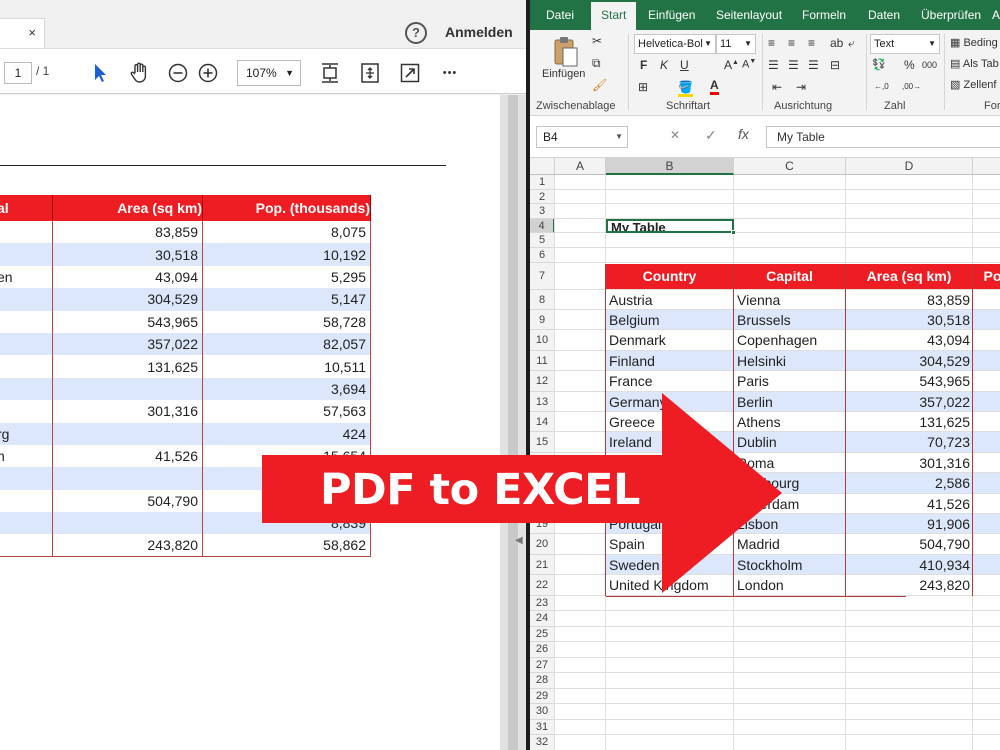  Describe the element at coordinates (670, 226) in the screenshot. I see `cell-b4-title: My Table` at that location.